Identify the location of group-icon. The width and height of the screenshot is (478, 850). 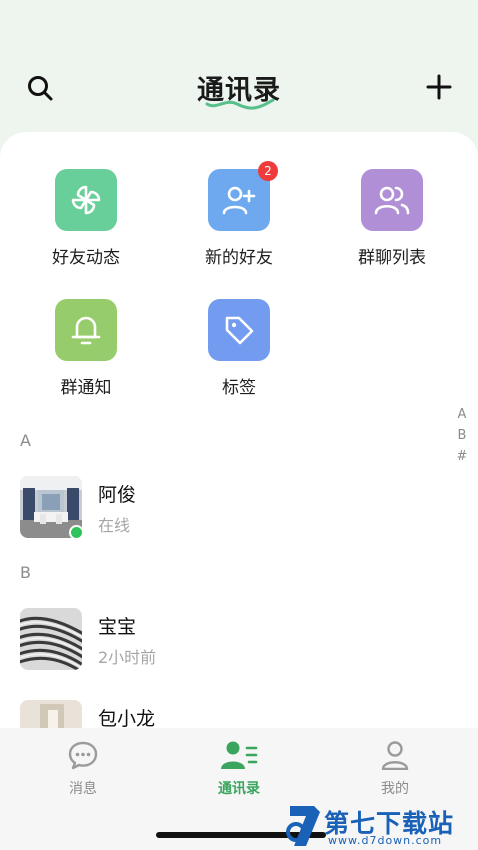
(392, 200).